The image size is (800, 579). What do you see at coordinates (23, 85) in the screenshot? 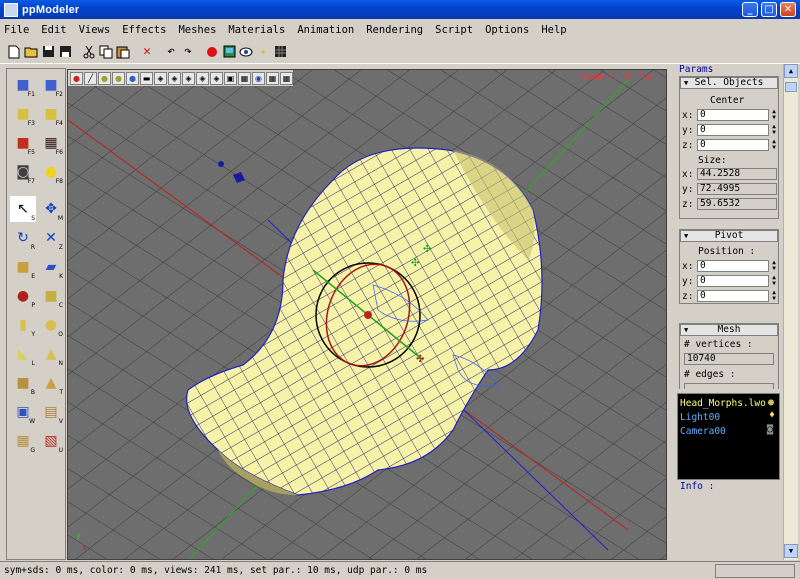
I see `view-top-icon: ■ F1` at bounding box center [23, 85].